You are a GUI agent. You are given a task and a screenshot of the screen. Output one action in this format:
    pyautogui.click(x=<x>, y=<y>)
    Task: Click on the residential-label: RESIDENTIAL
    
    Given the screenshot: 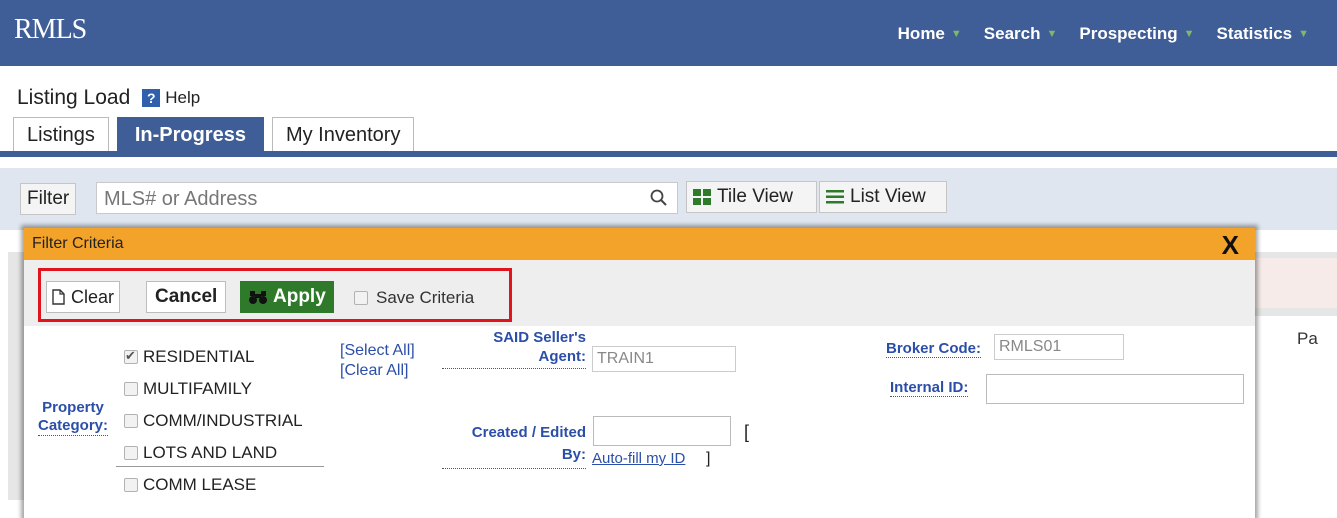 What is the action you would take?
    pyautogui.click(x=199, y=356)
    